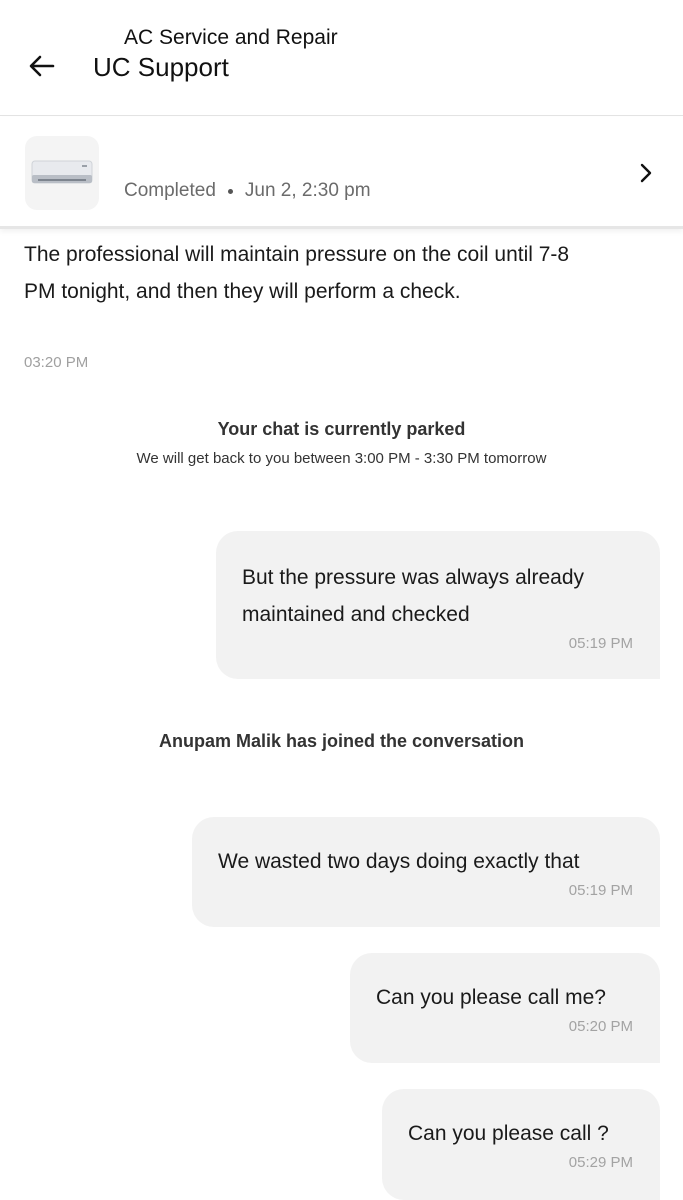  What do you see at coordinates (307, 190) in the screenshot?
I see `booking-datetime: Jun 2, 2:30 pm` at bounding box center [307, 190].